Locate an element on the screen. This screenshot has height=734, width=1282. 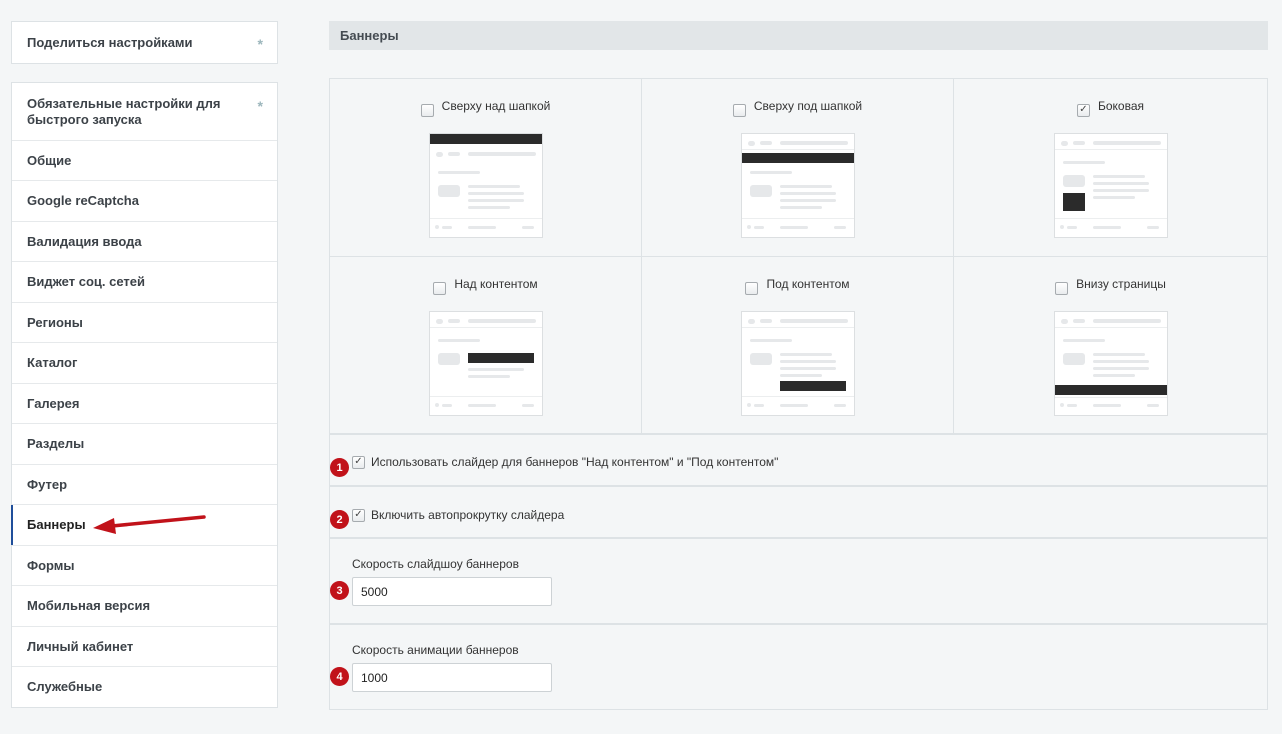
sidebar-item-label: Футер is located at coordinates (47, 484).